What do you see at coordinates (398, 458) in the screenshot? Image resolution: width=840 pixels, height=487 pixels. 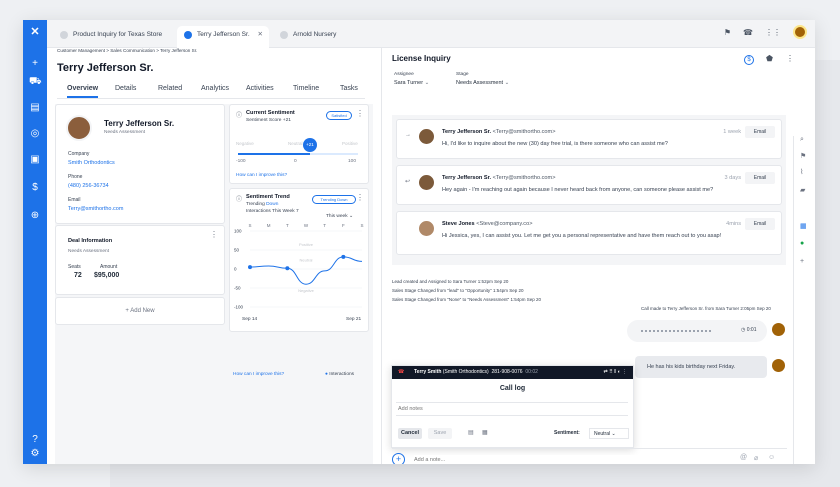 I see `add-note-icon: +` at bounding box center [398, 458].